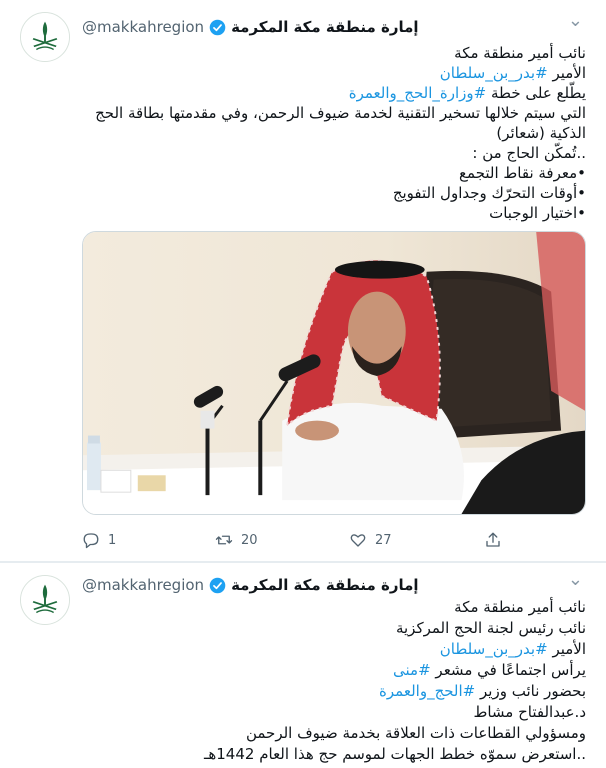 Image resolution: width=606 pixels, height=768 pixels. Describe the element at coordinates (541, 133) in the screenshot. I see `tweet-line: الذكية (شعائر)` at that location.